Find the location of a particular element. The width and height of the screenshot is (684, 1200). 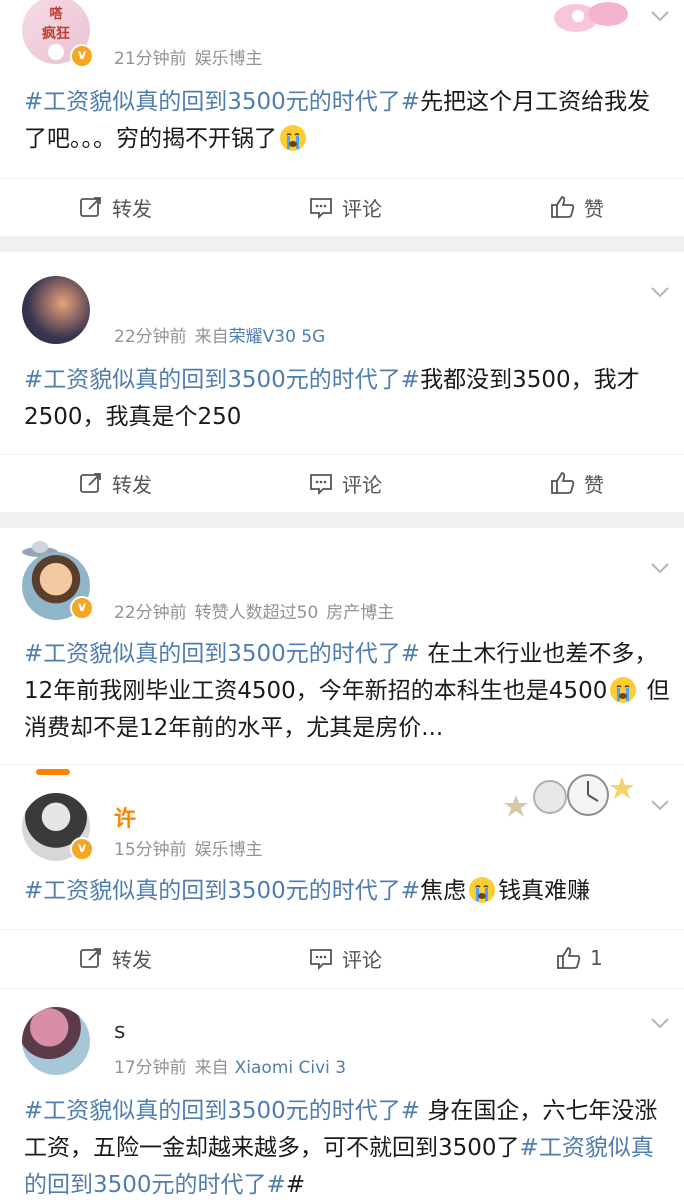

post-meta: 15分钟前 娱乐博主 is located at coordinates (188, 847).